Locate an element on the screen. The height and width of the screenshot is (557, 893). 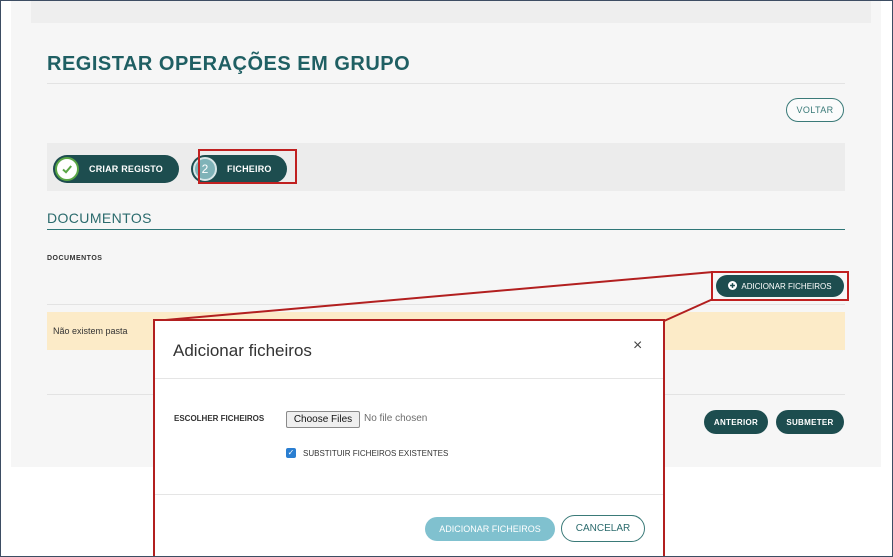
replace-files-checkbox: ✓ is located at coordinates (291, 453).